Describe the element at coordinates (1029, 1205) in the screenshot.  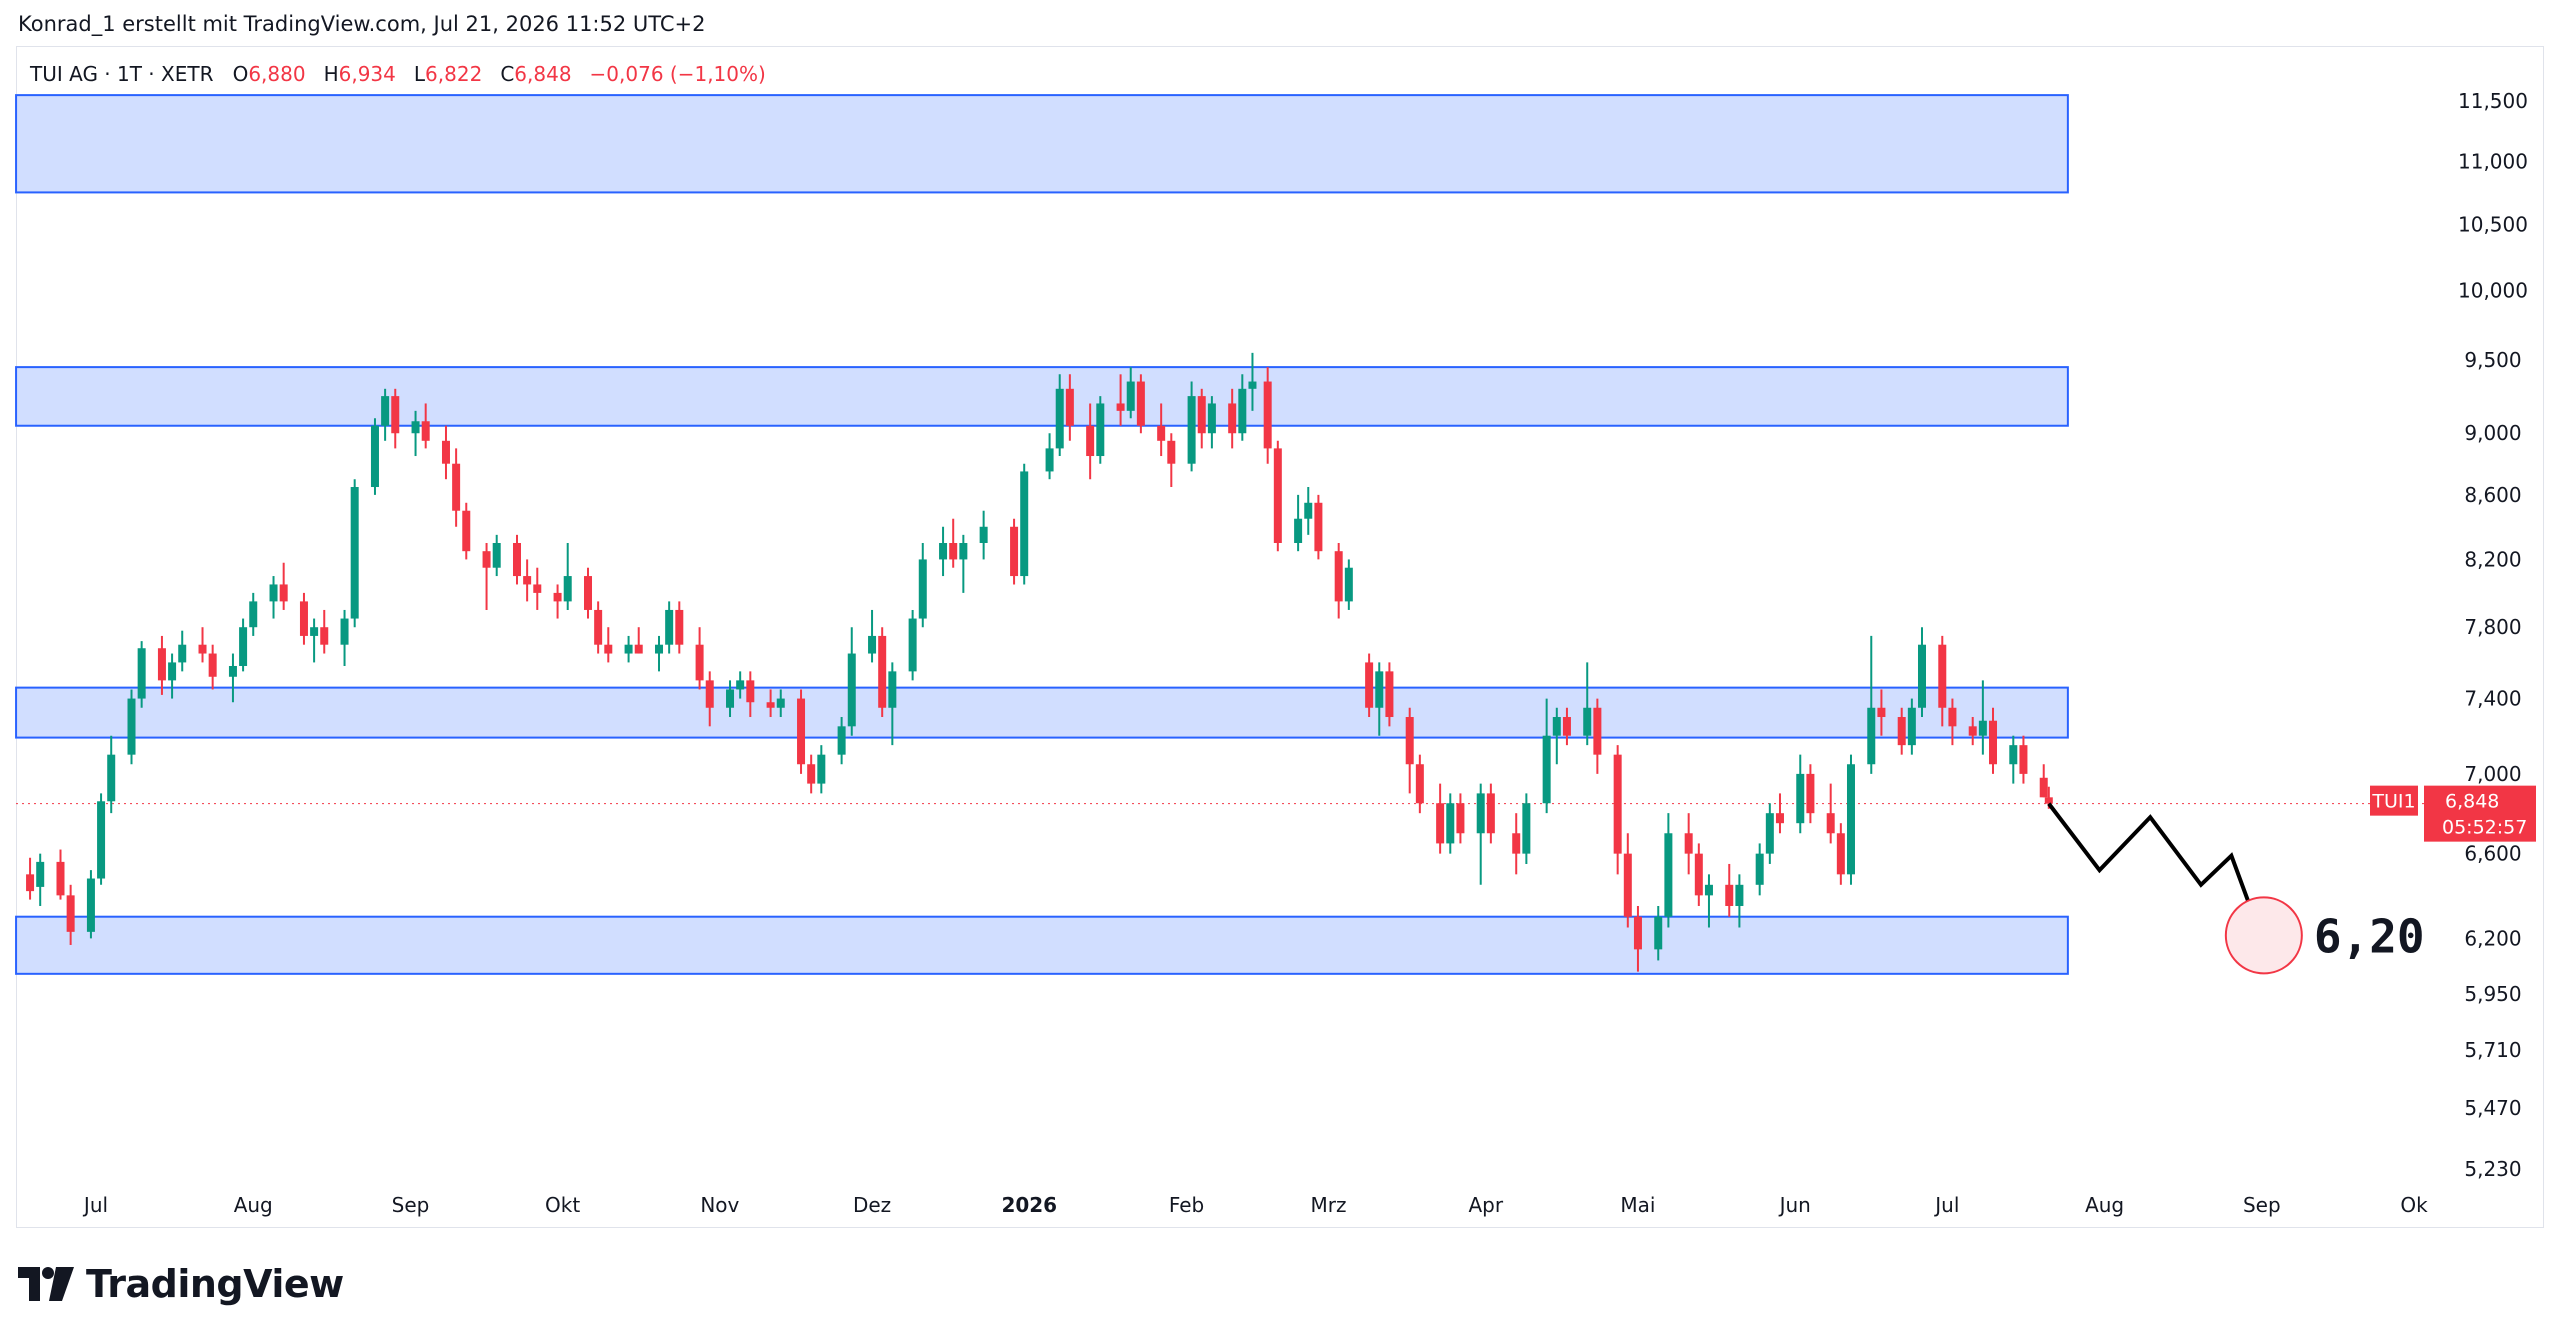
I see `x-tick-label: 2026` at that location.